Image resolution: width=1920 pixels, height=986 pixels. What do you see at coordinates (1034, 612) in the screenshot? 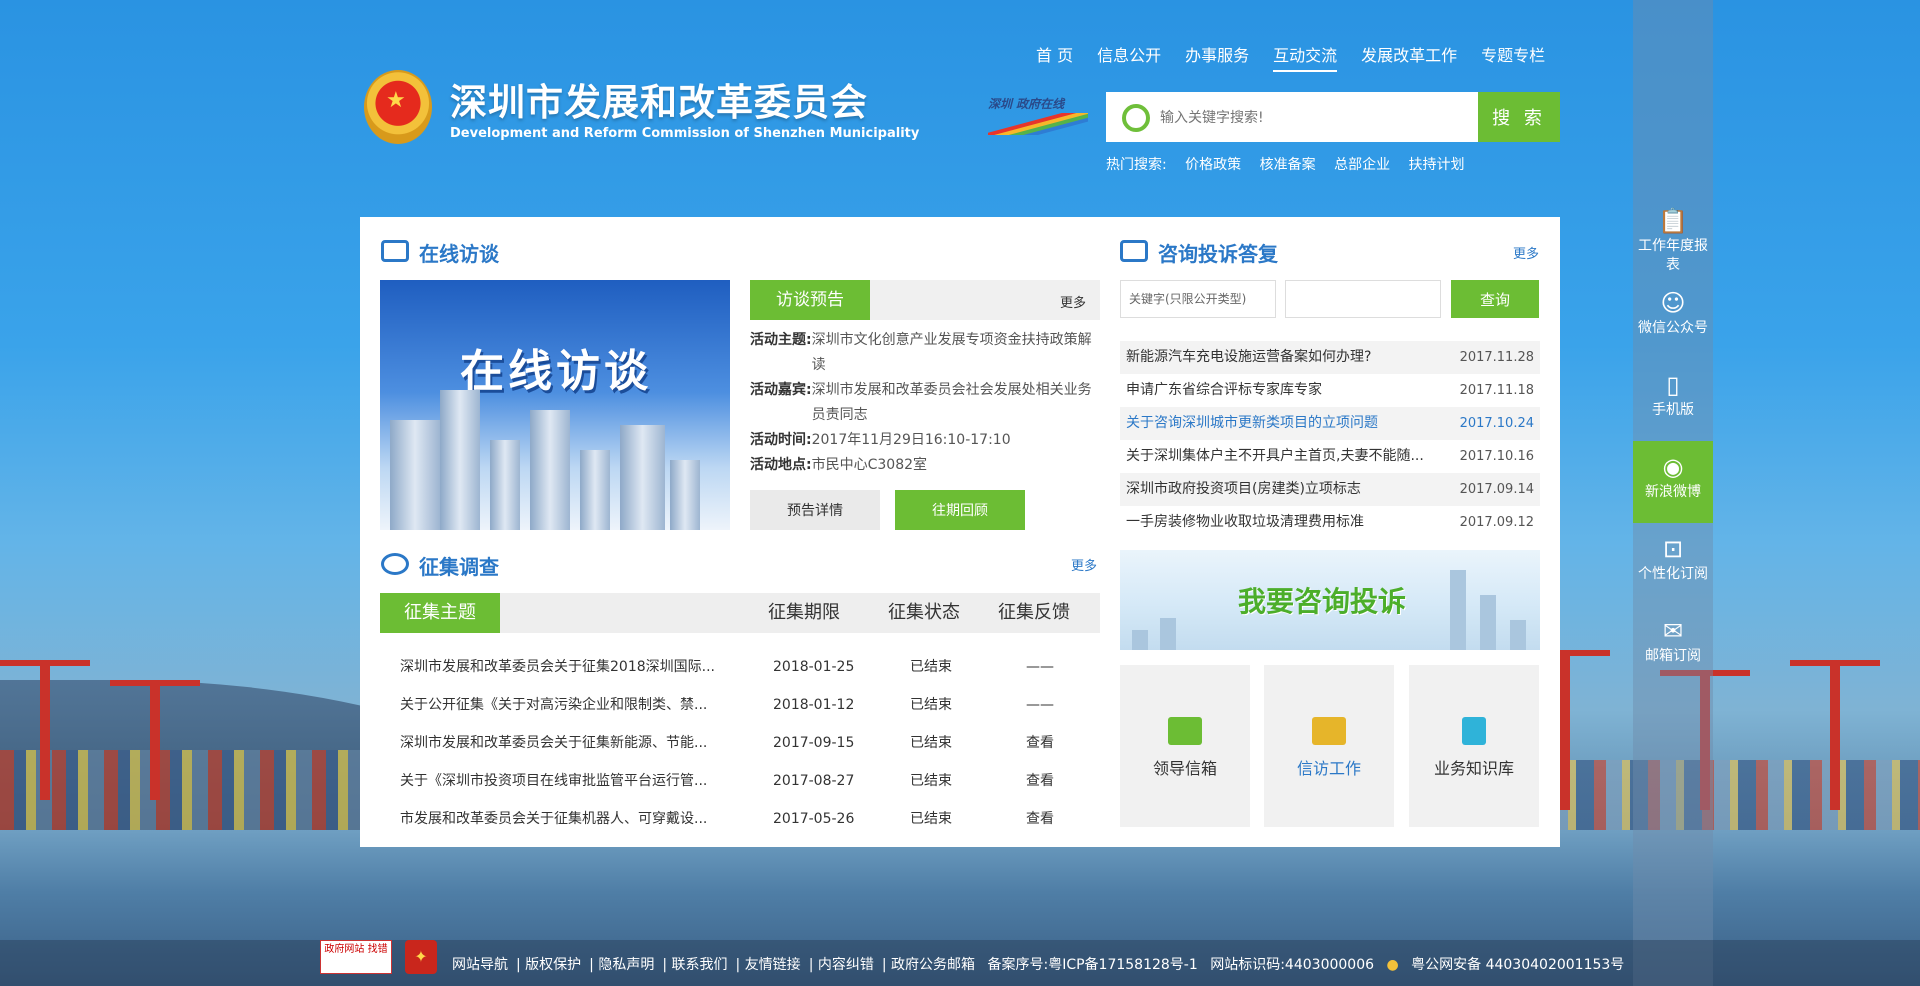
I see `survey-col-feedback: 征集反馈` at bounding box center [1034, 612].